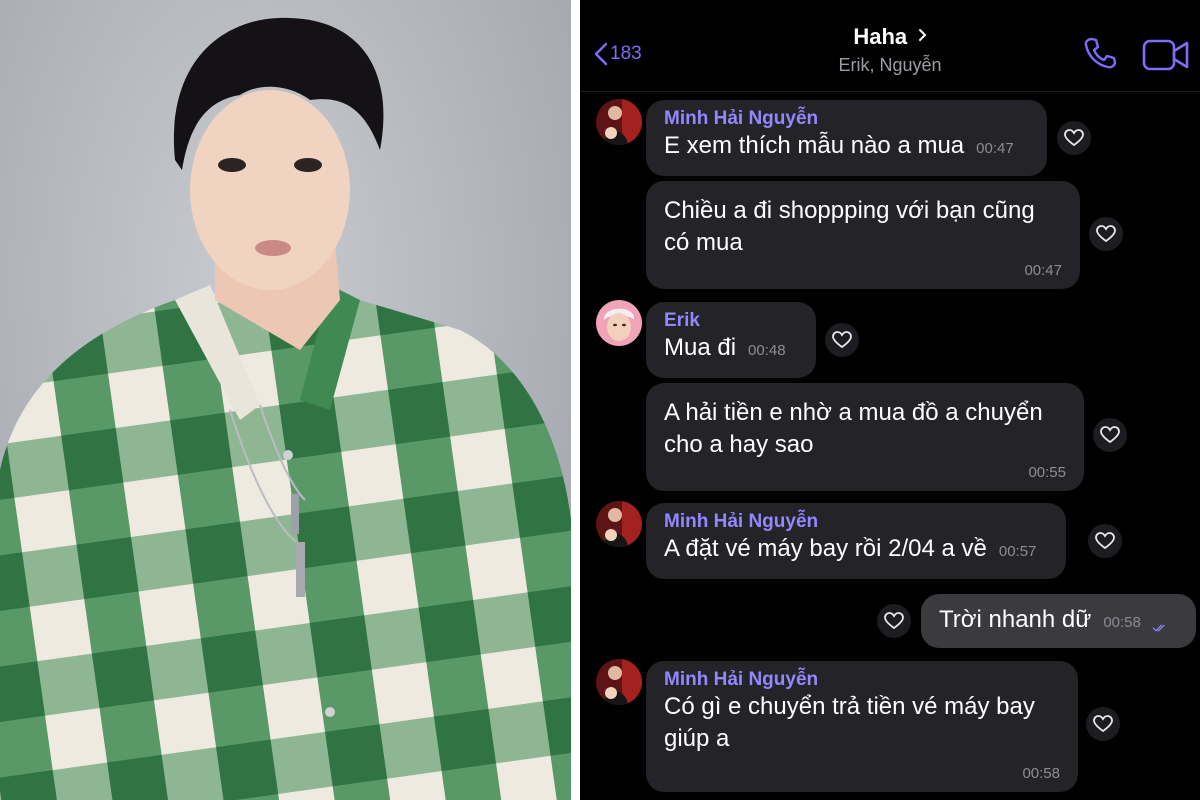 The image size is (1200, 800). I want to click on chat-header: 183 Haha Erik, Nguyễn, so click(890, 46).